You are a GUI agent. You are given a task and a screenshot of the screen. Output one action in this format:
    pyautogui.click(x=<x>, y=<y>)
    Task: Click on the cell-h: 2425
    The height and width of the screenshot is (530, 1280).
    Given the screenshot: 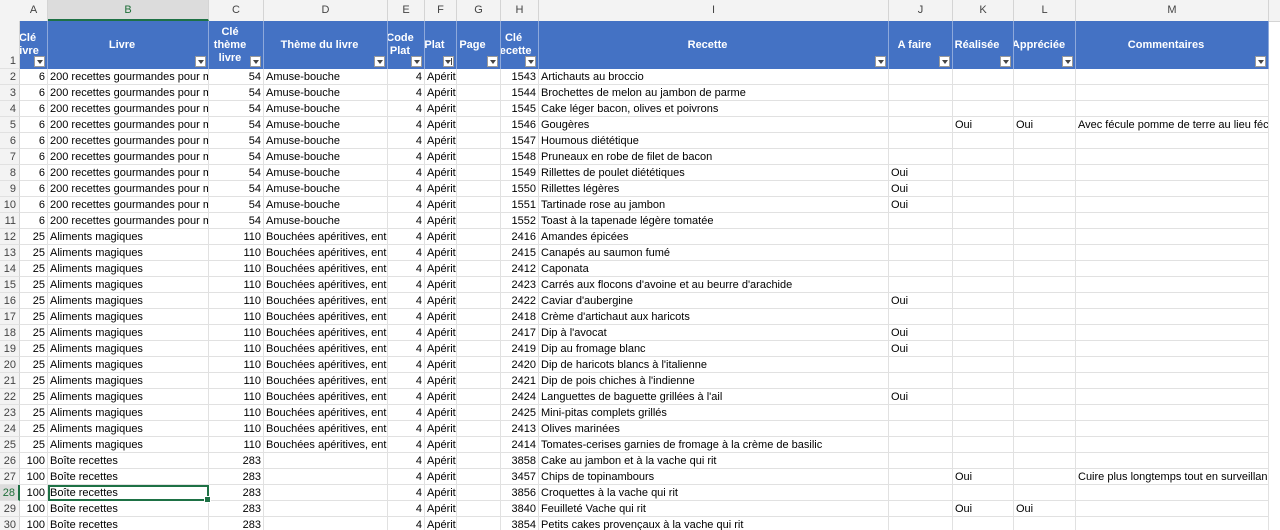 What is the action you would take?
    pyautogui.click(x=520, y=413)
    